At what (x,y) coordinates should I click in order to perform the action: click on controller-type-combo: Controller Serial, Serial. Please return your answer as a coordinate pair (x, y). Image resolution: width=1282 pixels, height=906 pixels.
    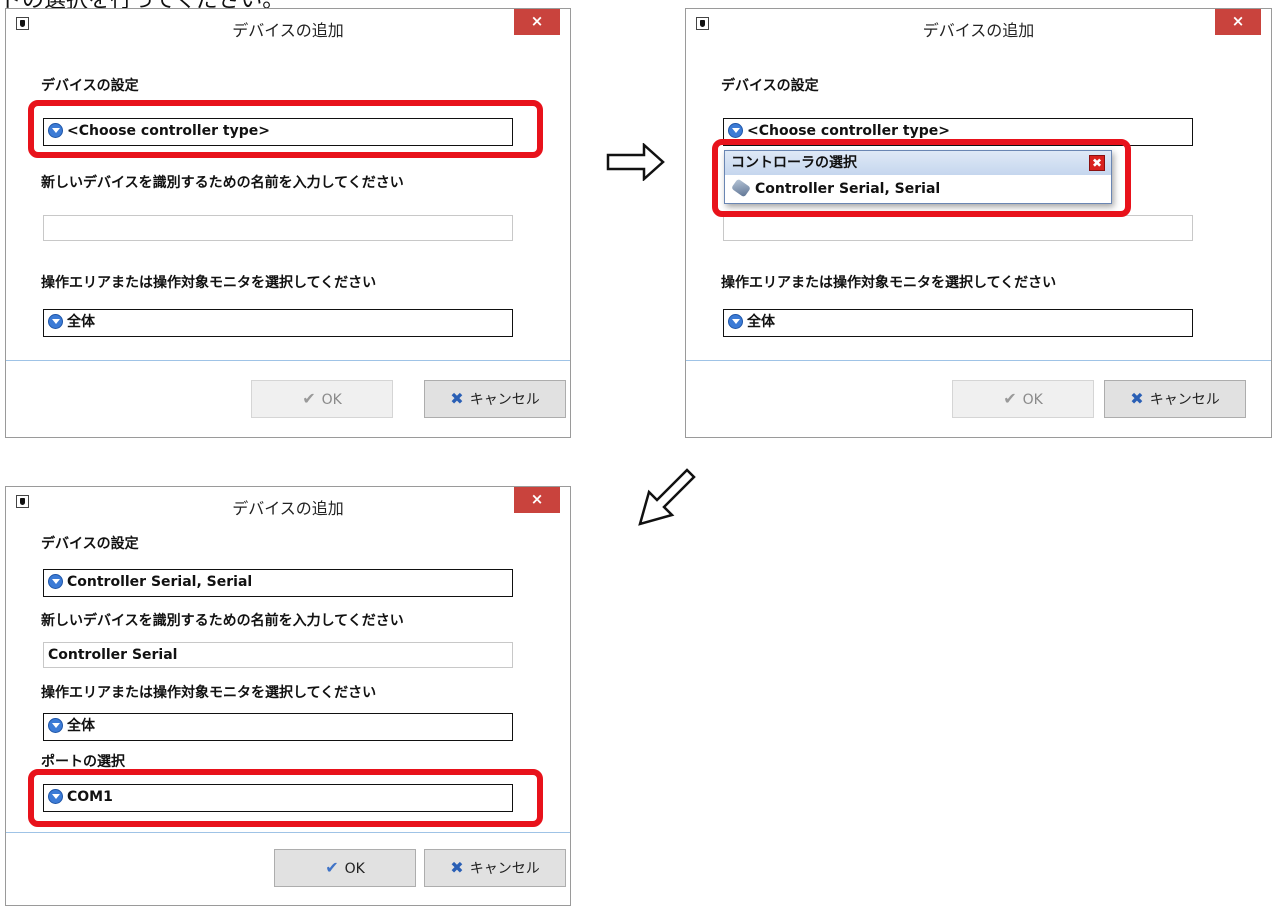
    Looking at the image, I should click on (278, 583).